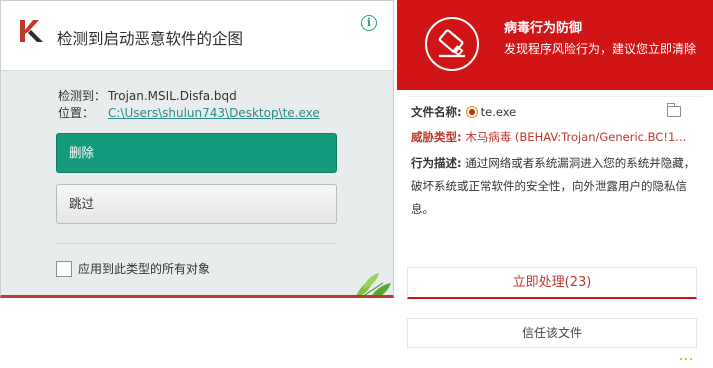 This screenshot has width=713, height=368. What do you see at coordinates (214, 113) in the screenshot?
I see `location-link: C:\Users\shulun743\Desktop\te.exe` at bounding box center [214, 113].